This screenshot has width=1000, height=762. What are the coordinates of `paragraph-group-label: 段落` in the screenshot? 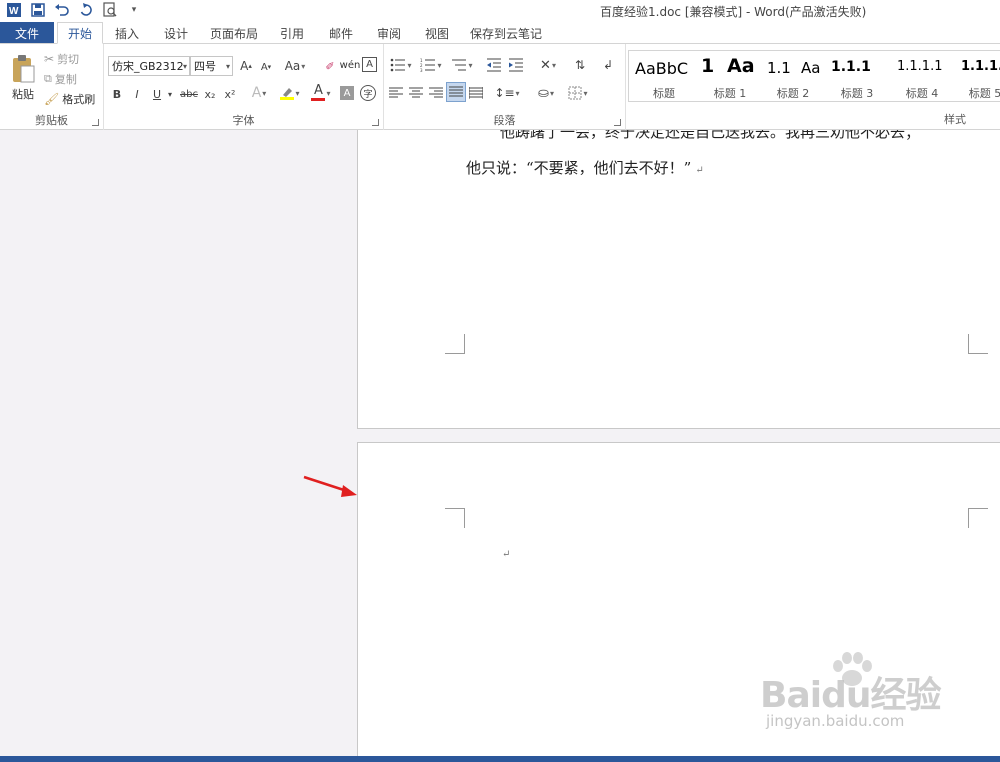 It's located at (504, 120).